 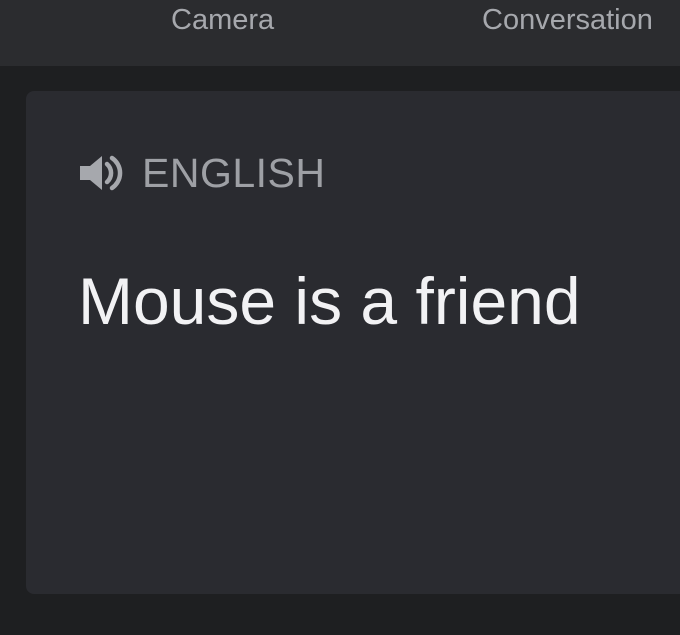 What do you see at coordinates (234, 172) in the screenshot?
I see `language-label: ENGLISH` at bounding box center [234, 172].